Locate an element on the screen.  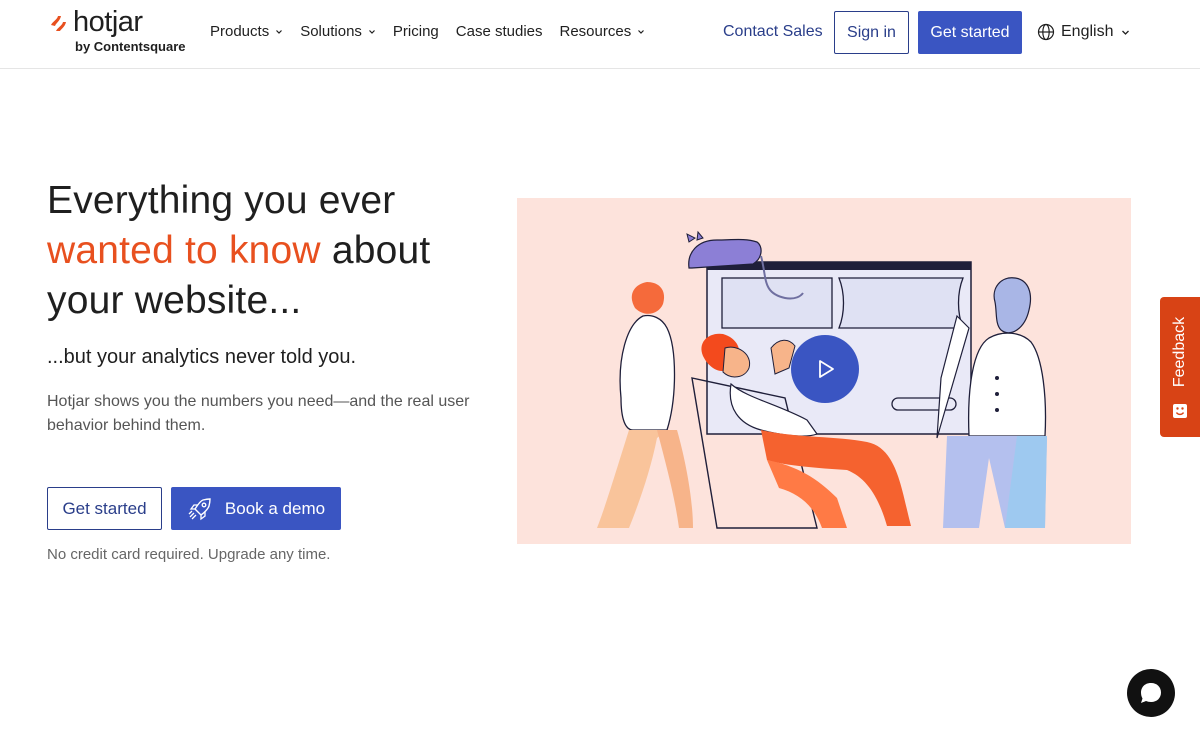
book-demo-button: Book a demo is located at coordinates (256, 508).